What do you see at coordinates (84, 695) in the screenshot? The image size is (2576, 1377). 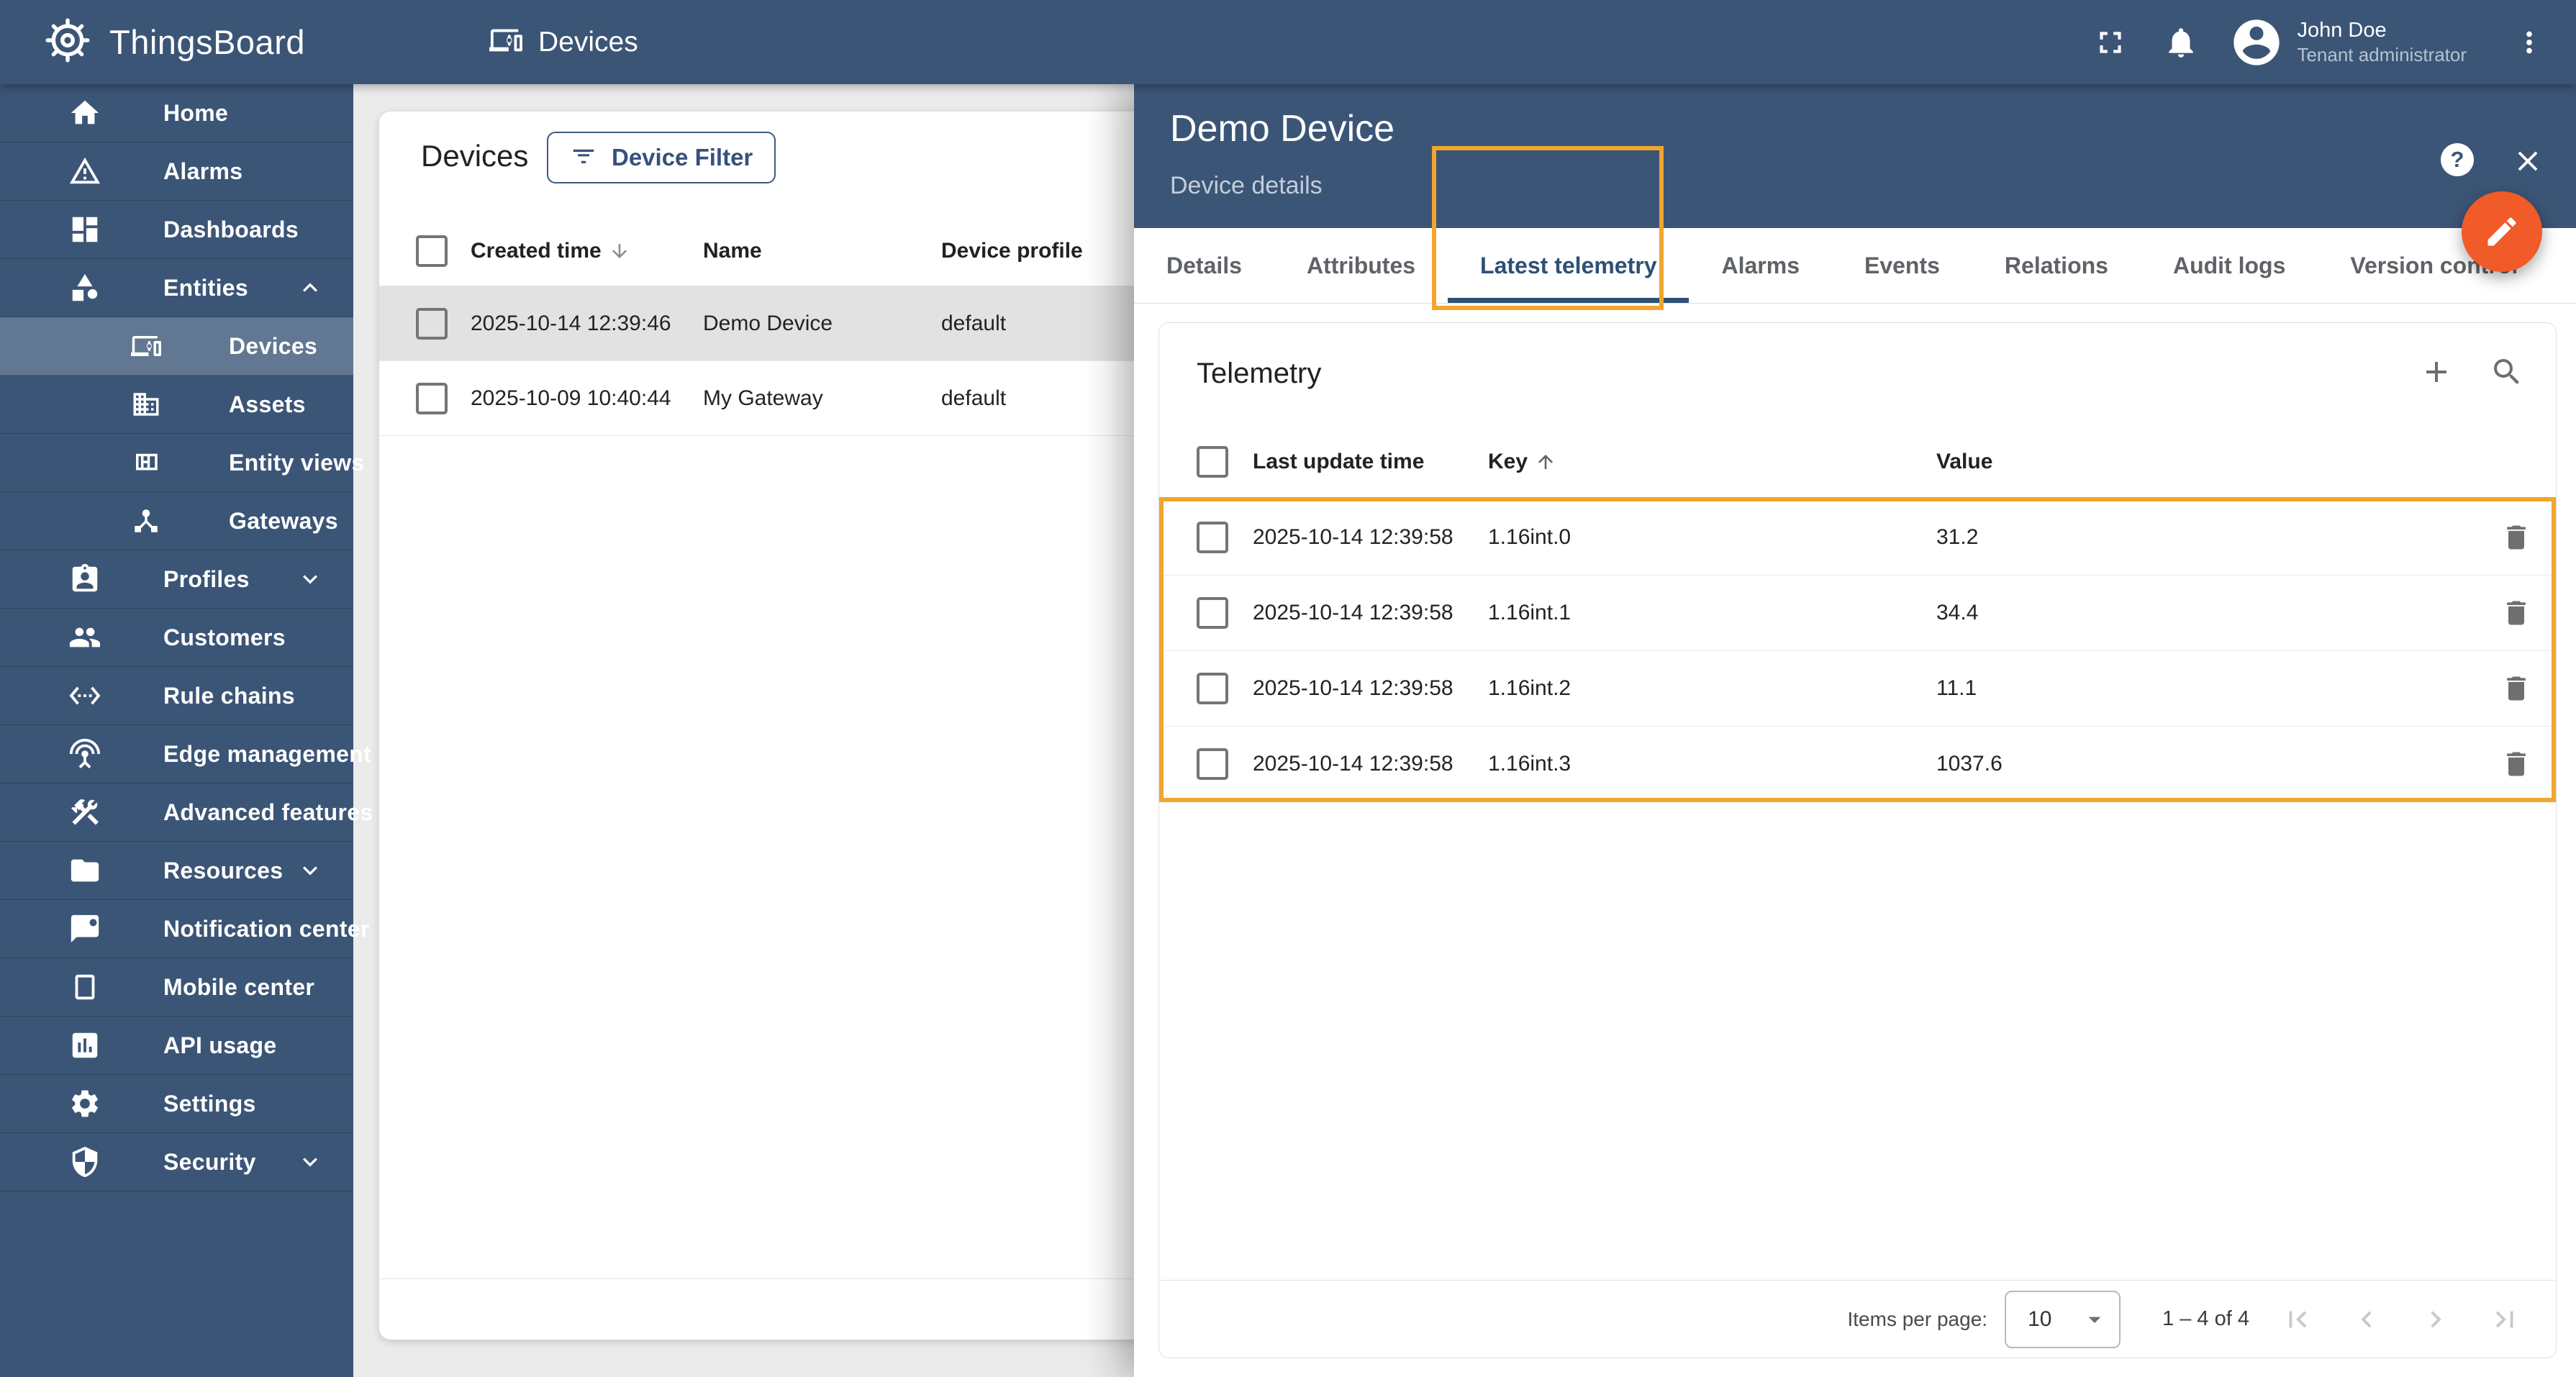 I see `rule-chains-icon` at bounding box center [84, 695].